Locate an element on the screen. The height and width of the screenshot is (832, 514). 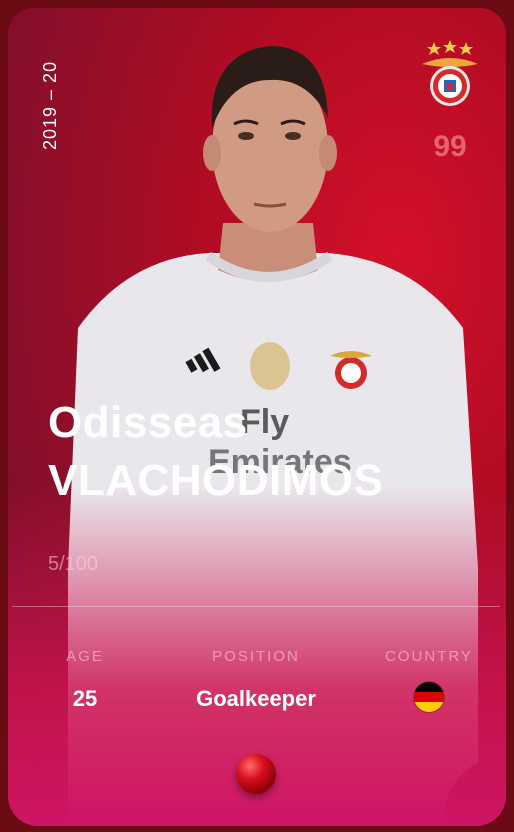
divider is located at coordinates (256, 606).